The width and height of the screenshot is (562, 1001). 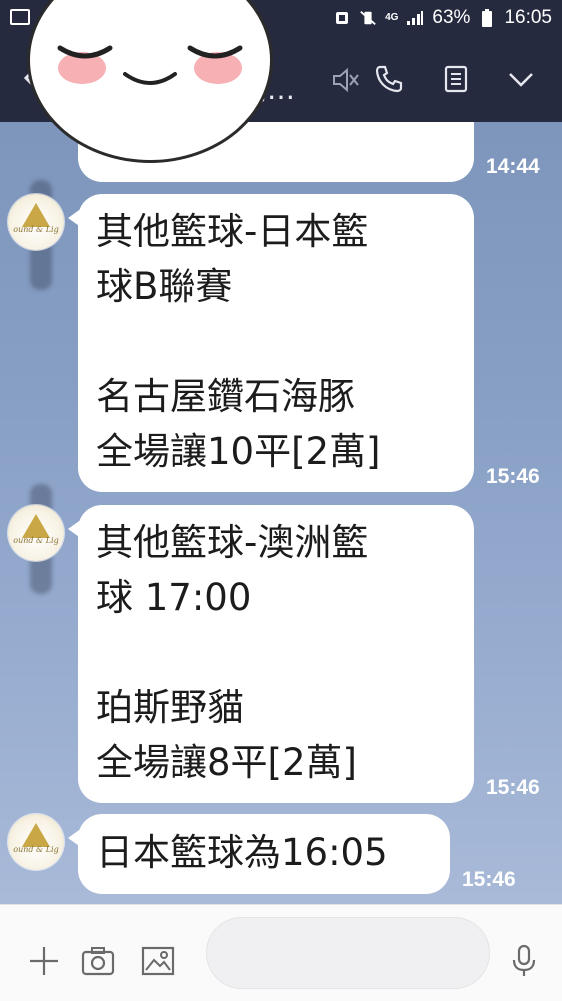 I want to click on recycle-icon, so click(x=342, y=18).